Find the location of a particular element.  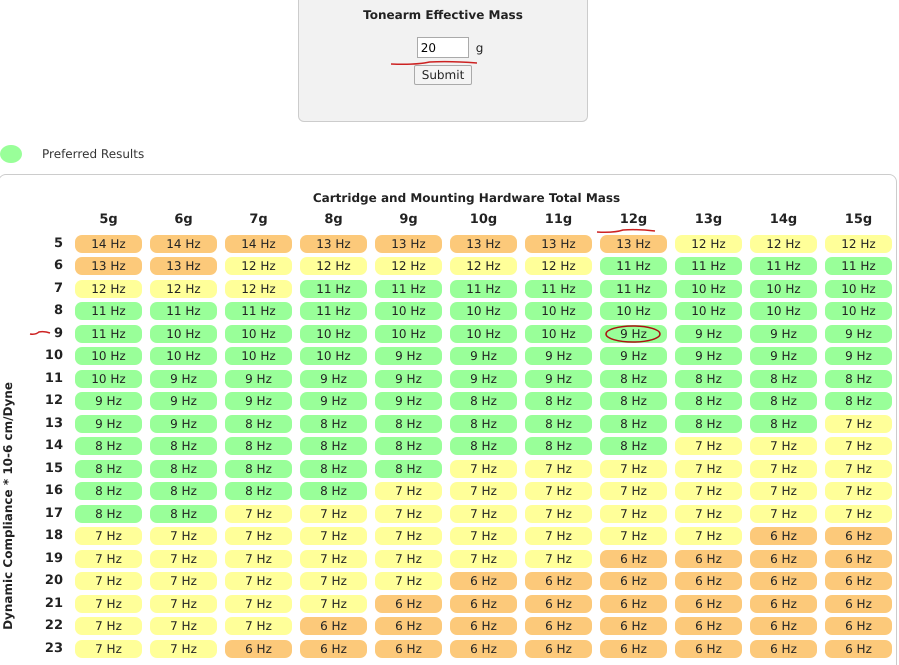

submit-button: Submit is located at coordinates (443, 75).